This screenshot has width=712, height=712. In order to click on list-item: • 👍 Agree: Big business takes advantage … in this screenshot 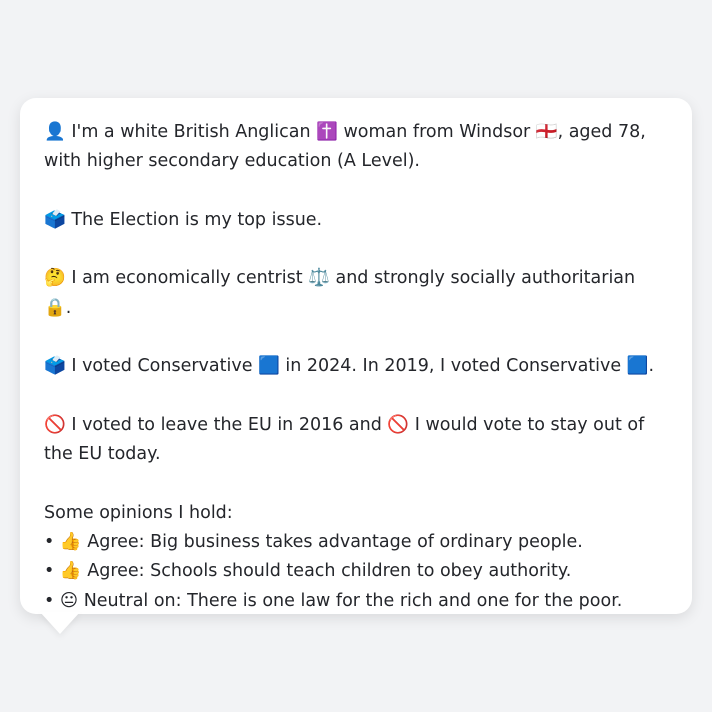, I will do `click(313, 542)`.